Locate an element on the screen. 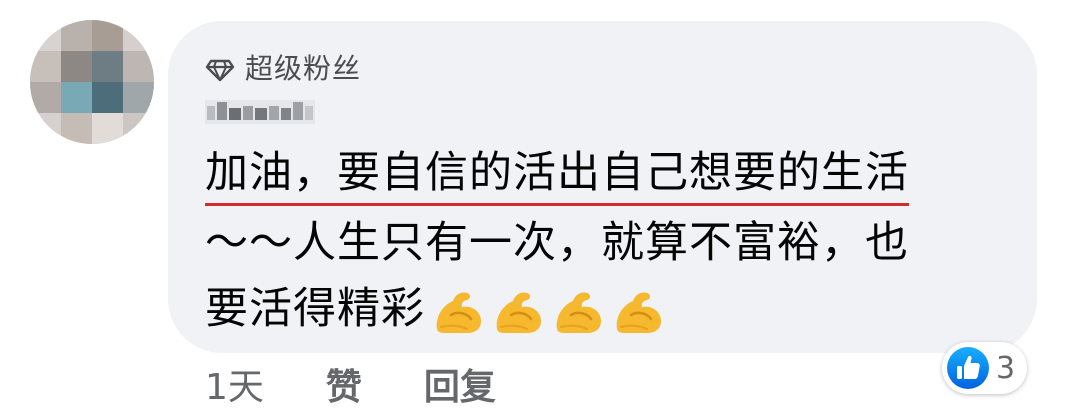 Image resolution: width=1074 pixels, height=414 pixels. comment-line-3: 要活得精彩 is located at coordinates (600, 309).